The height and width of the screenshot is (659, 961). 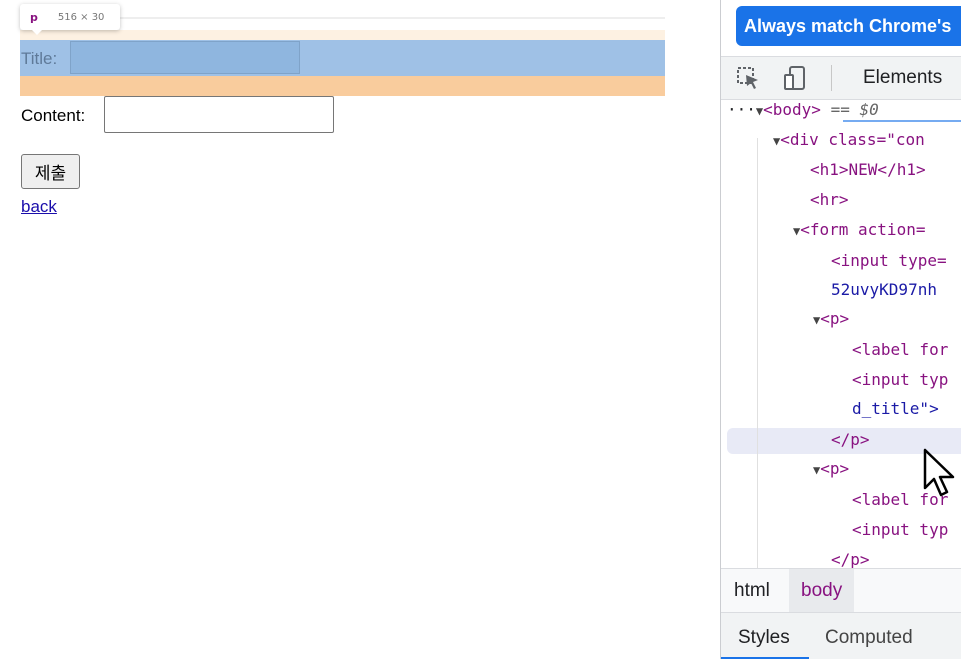 I want to click on dom-node-body: ···▼<body> == $0, so click(x=803, y=110).